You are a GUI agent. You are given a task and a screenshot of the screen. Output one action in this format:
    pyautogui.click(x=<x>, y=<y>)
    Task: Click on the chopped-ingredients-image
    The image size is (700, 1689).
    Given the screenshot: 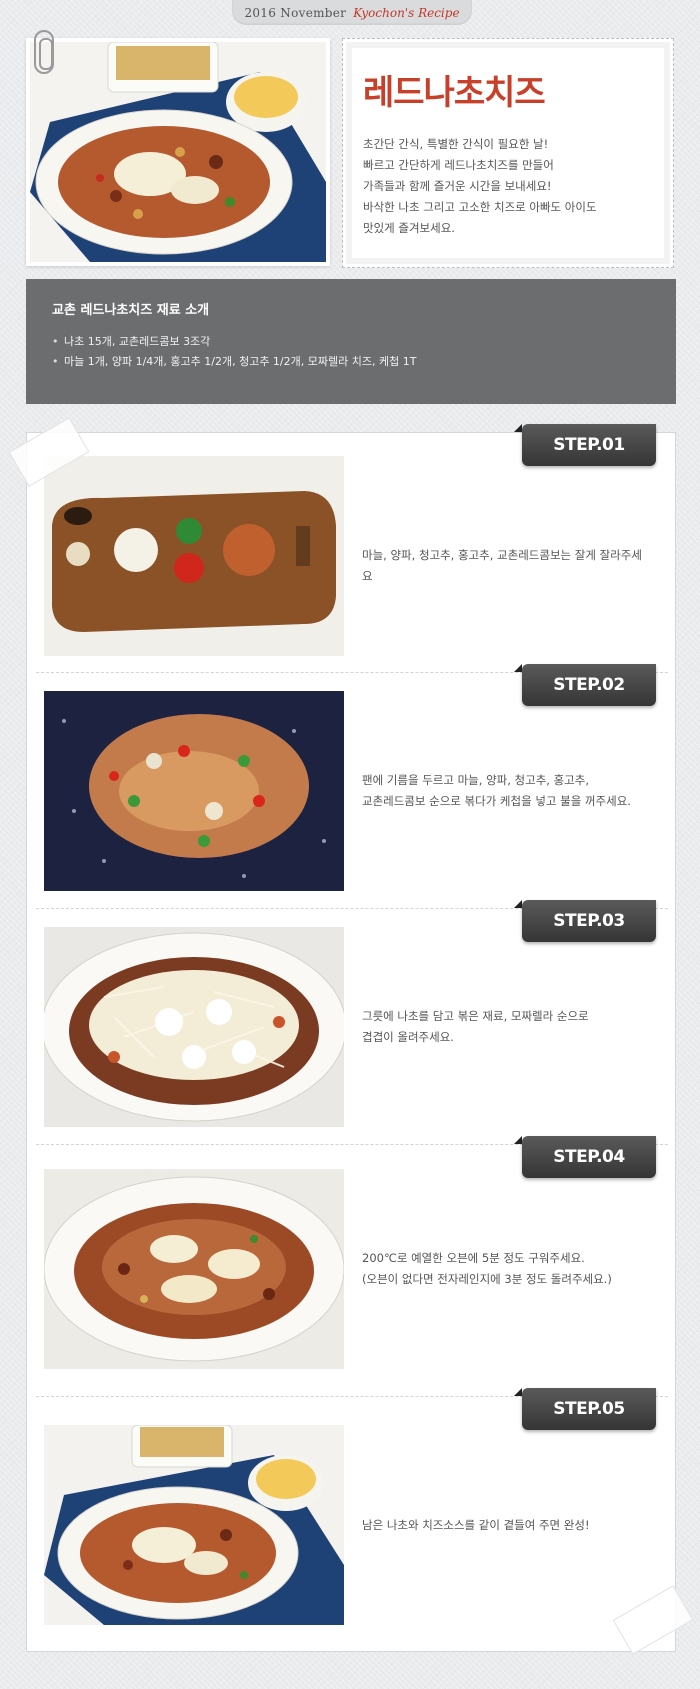 What is the action you would take?
    pyautogui.click(x=194, y=556)
    